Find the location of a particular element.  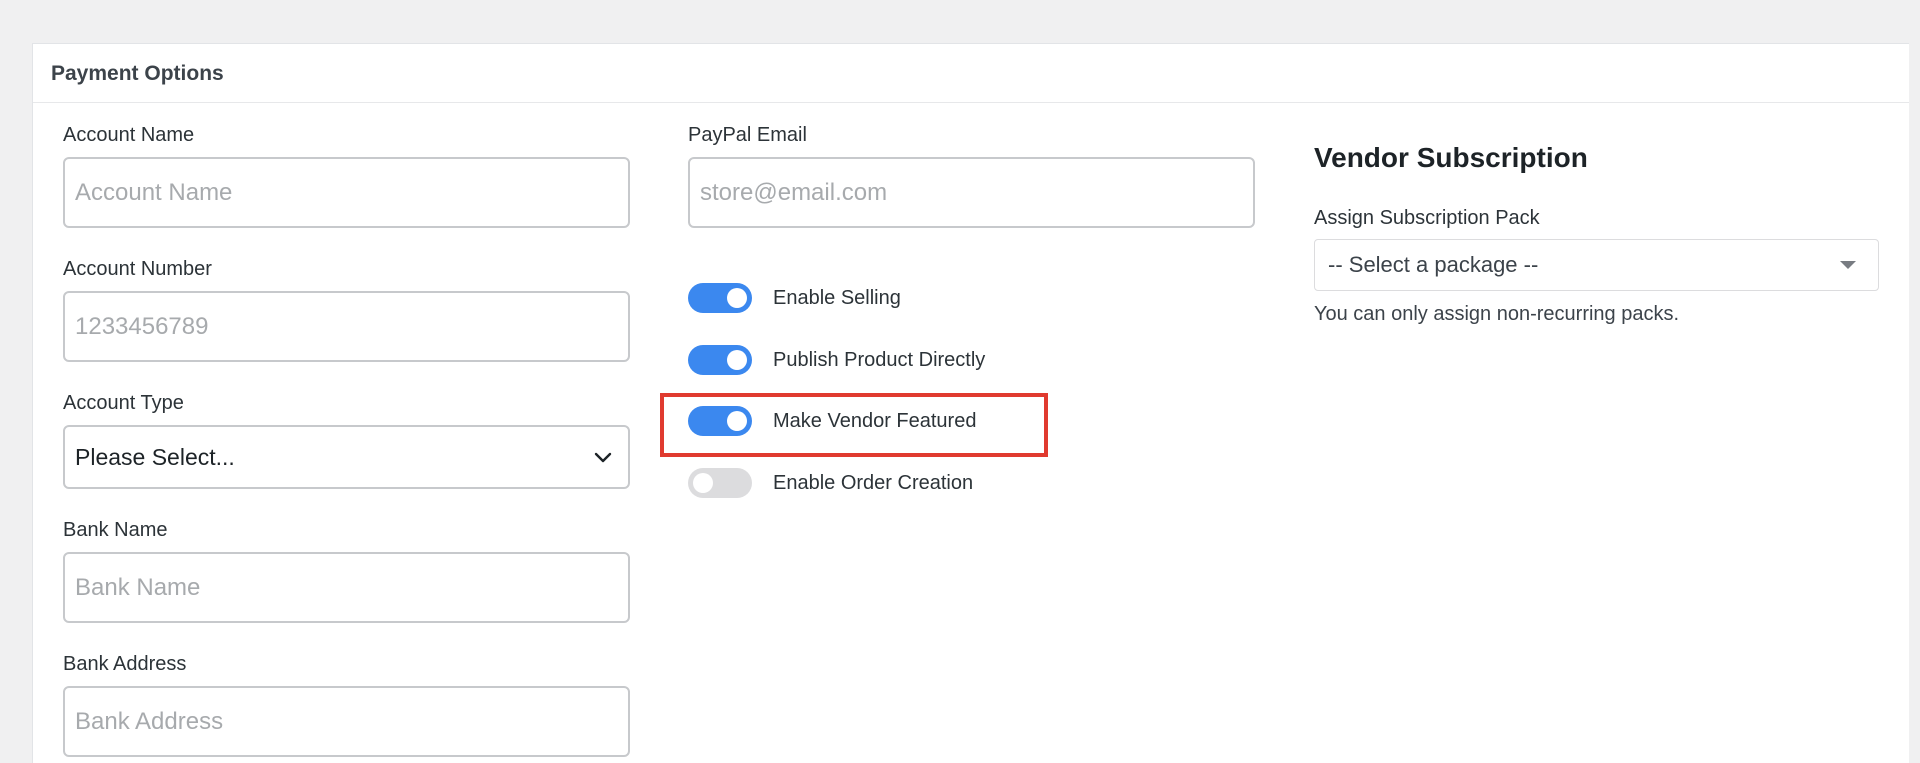

toggle-row-enable-order-creation: Enable Order Creation is located at coordinates (830, 483).